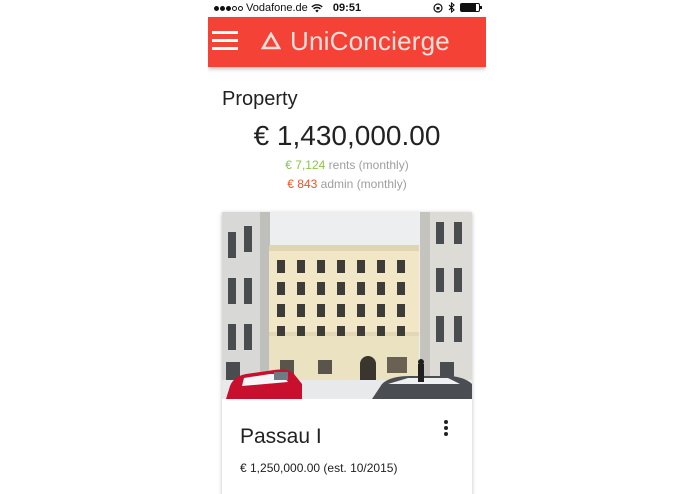 The image size is (695, 494). Describe the element at coordinates (368, 165) in the screenshot. I see `rents-label: rents (monthly)` at that location.